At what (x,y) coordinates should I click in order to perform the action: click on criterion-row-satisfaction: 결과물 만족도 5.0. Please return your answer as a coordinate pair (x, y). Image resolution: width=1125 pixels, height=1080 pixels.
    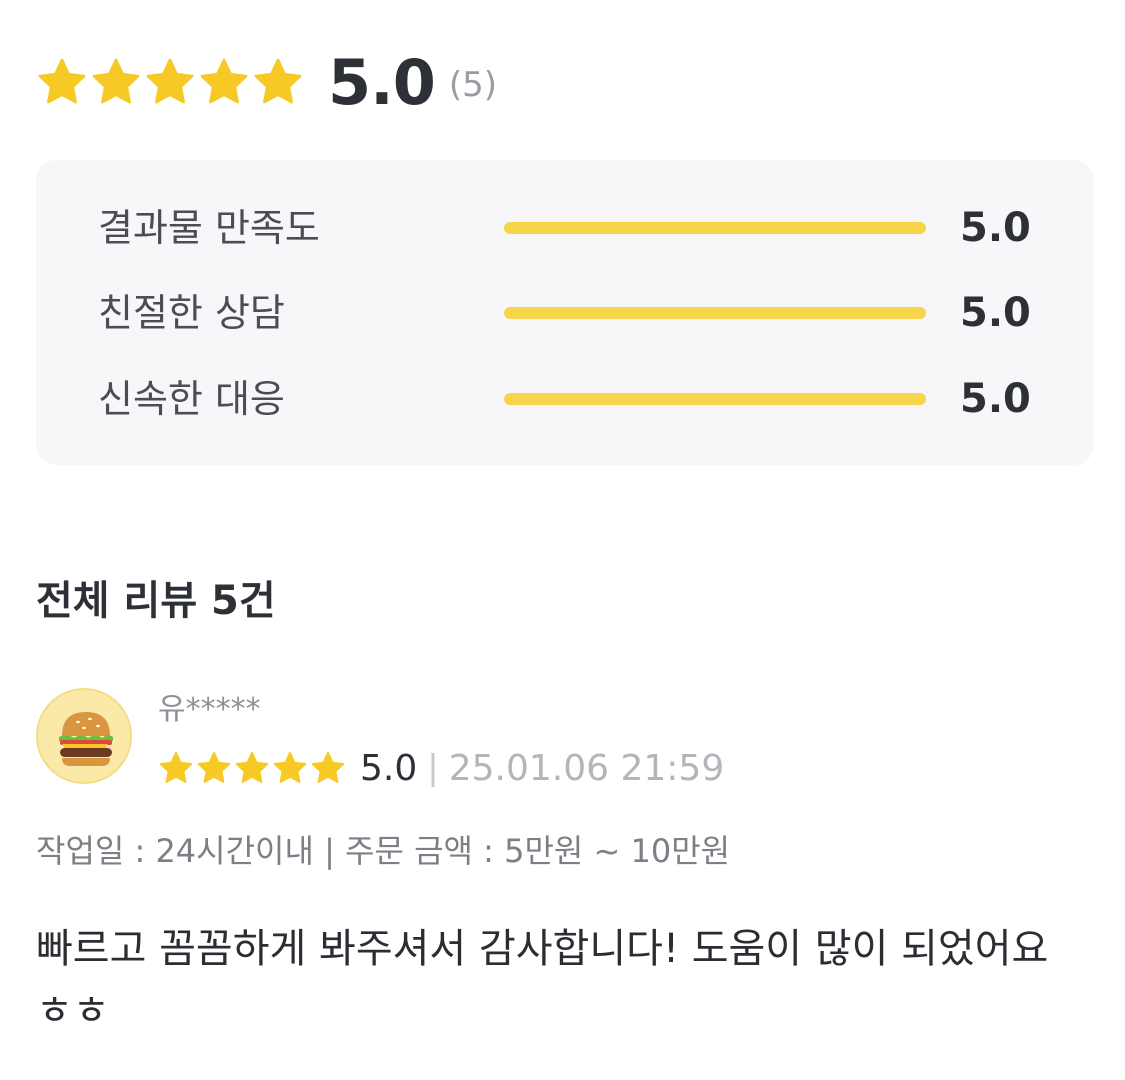
    Looking at the image, I should click on (565, 228).